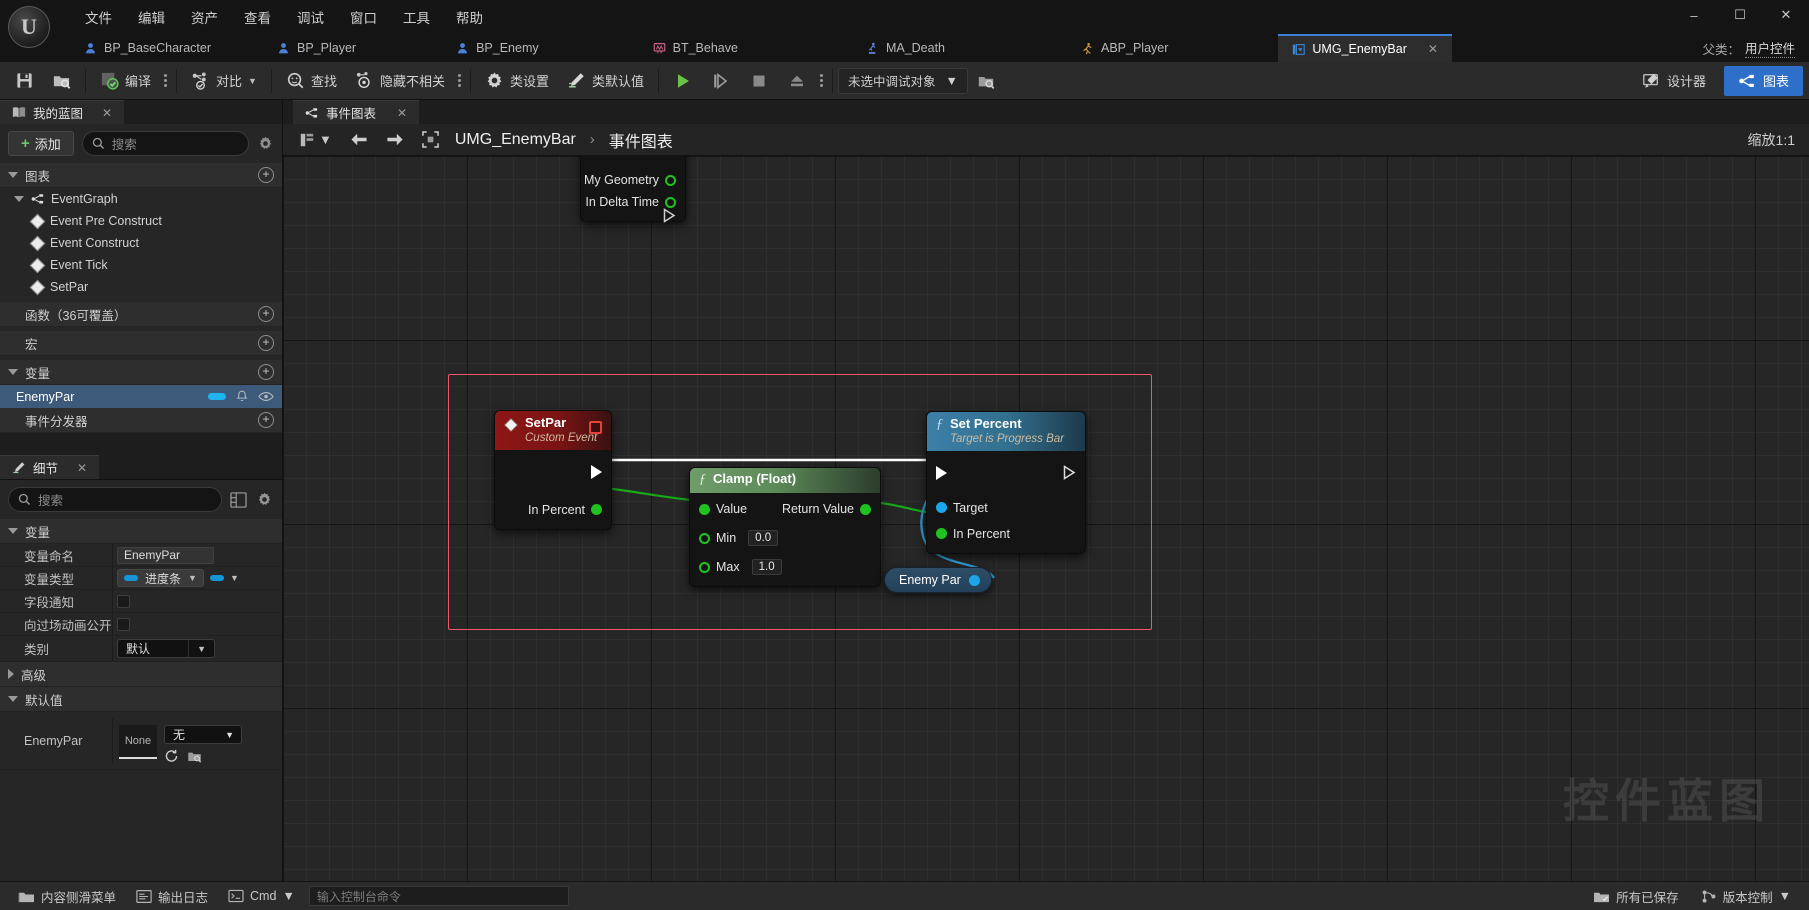 The width and height of the screenshot is (1809, 910). What do you see at coordinates (165, 143) in the screenshot?
I see `myblueprint-search-input: 搜索` at bounding box center [165, 143].